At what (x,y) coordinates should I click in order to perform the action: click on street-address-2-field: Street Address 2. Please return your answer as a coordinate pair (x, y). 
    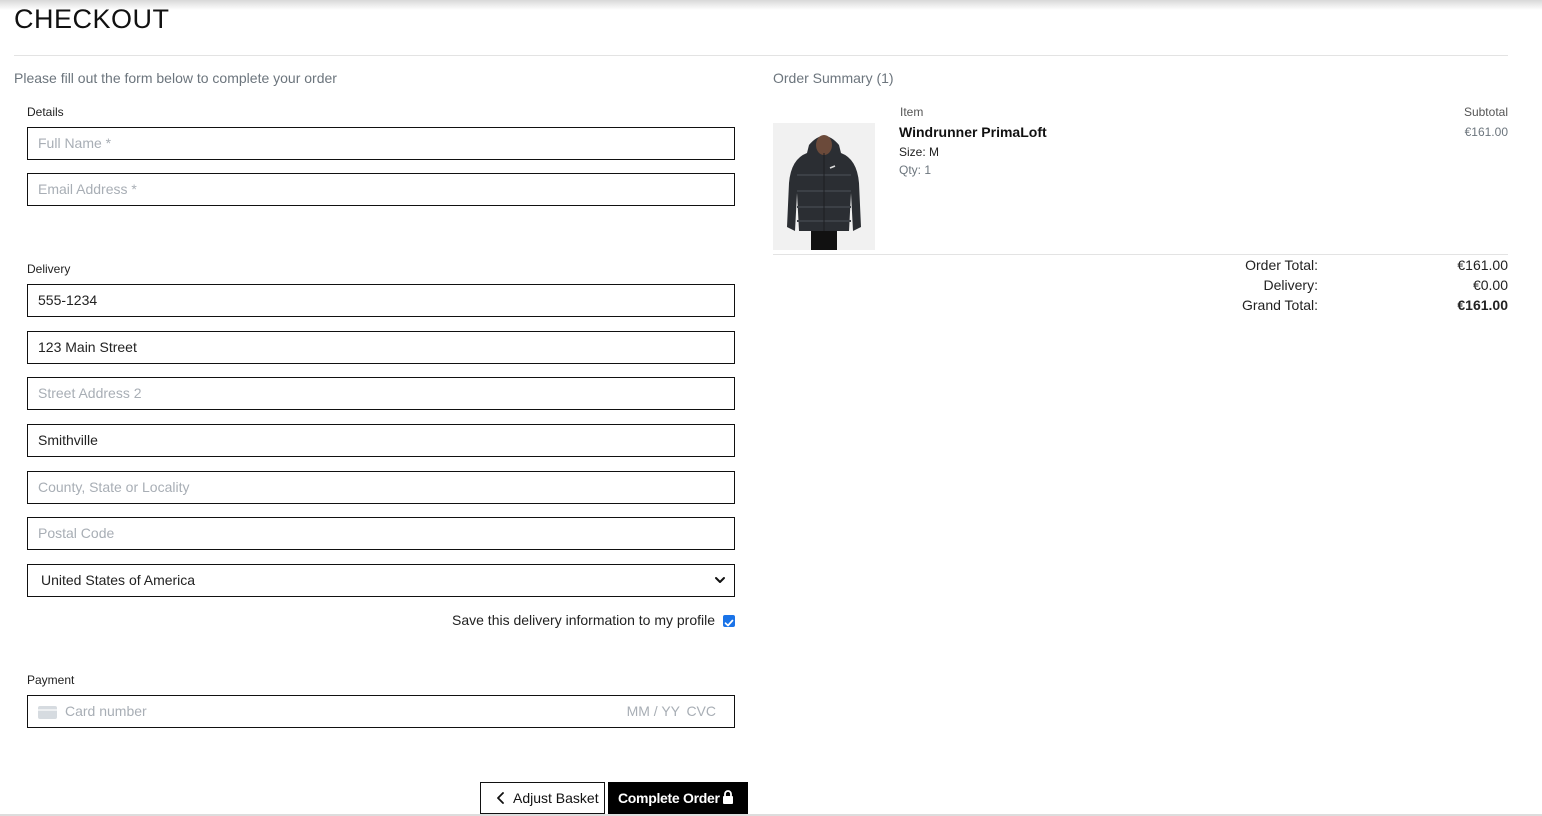
    Looking at the image, I should click on (381, 393).